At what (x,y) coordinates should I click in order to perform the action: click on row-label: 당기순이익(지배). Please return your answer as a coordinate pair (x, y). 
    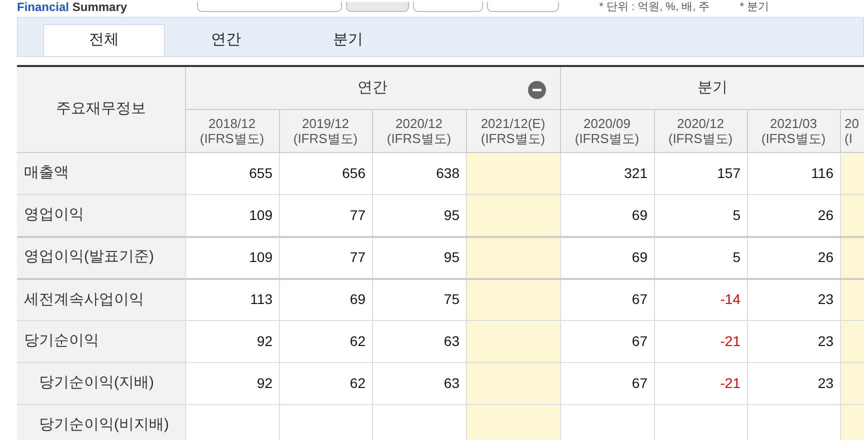
    Looking at the image, I should click on (101, 383).